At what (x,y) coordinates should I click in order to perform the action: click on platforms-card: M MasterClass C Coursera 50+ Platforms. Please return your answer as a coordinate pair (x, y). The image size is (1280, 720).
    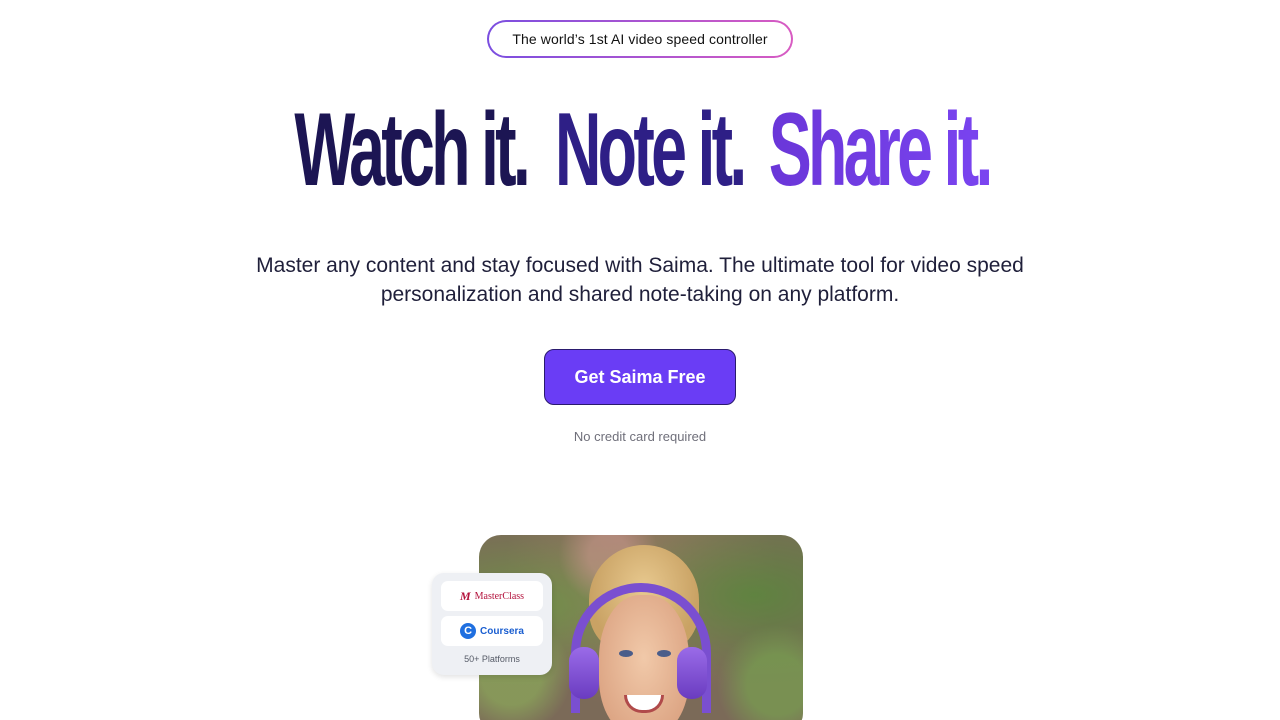
    Looking at the image, I should click on (492, 624).